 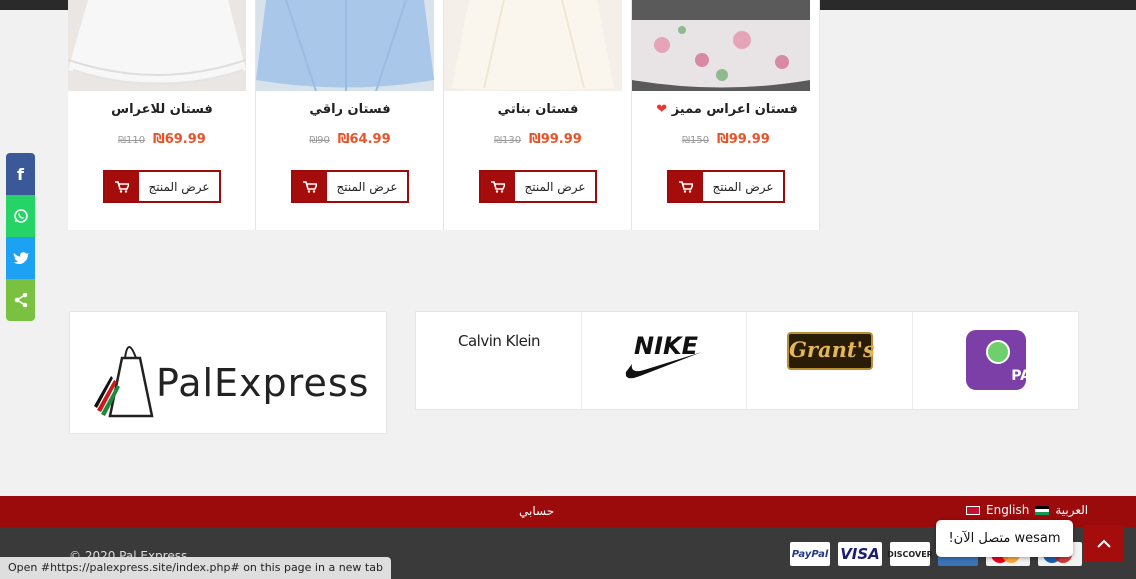 I want to click on grants-logo: Grant's, so click(x=831, y=351).